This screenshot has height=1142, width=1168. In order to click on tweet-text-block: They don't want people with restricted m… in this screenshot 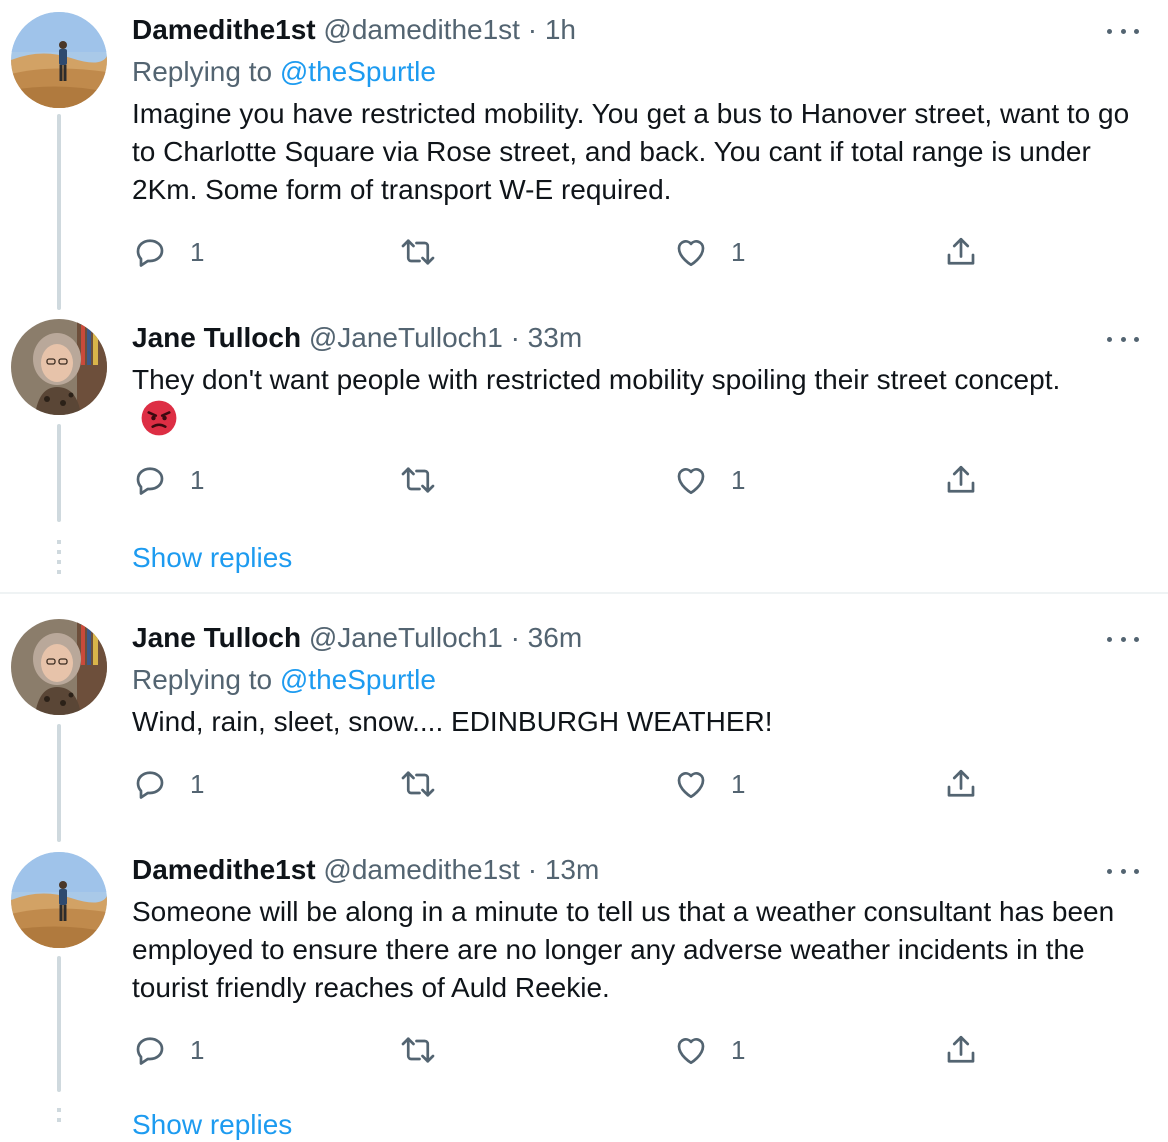, I will do `click(612, 400)`.